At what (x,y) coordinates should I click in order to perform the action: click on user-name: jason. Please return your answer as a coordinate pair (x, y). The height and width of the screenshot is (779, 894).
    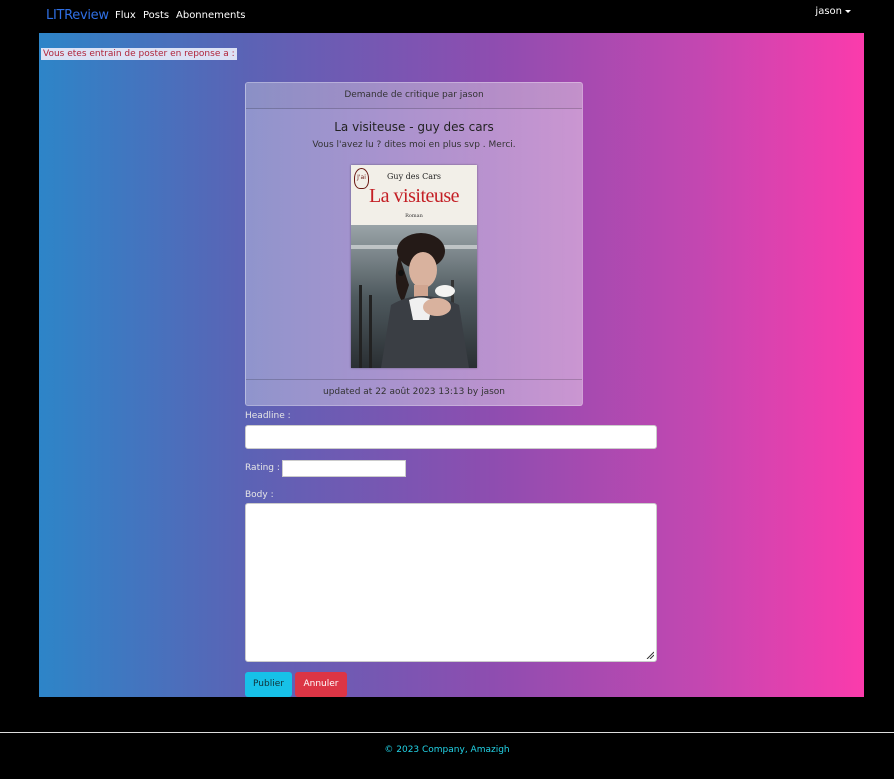
    Looking at the image, I should click on (828, 11).